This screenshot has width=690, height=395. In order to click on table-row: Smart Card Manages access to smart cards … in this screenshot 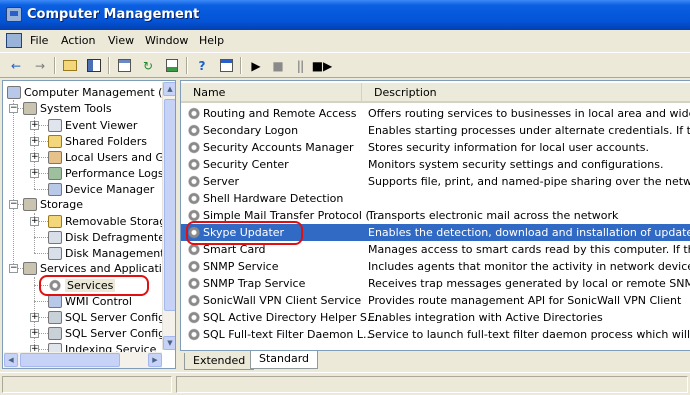, I will do `click(435, 249)`.